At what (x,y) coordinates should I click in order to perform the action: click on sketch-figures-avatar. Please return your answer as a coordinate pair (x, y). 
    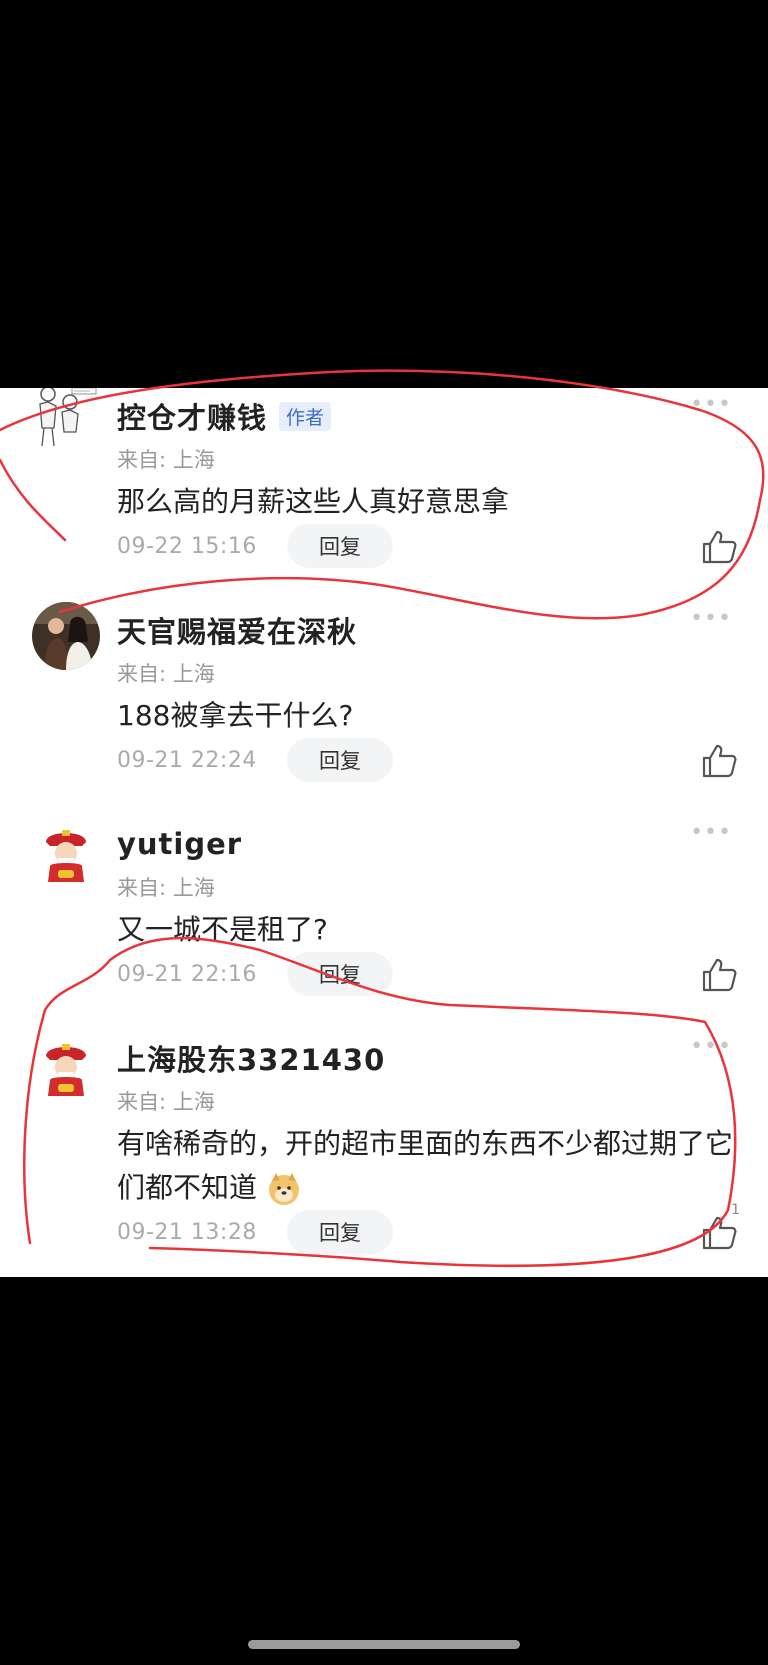
    Looking at the image, I should click on (66, 418).